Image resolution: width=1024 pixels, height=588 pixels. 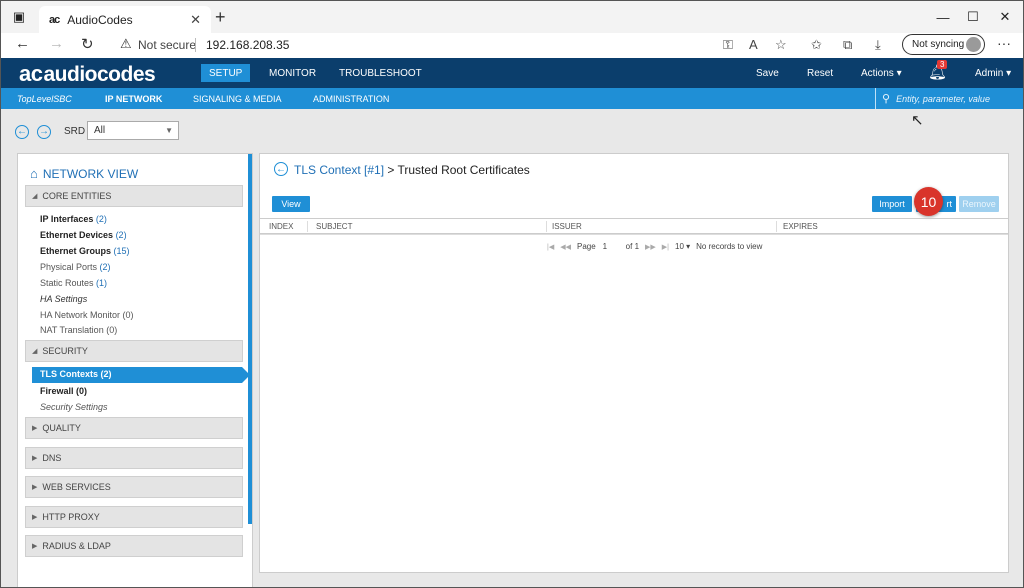 I want to click on page-size-select: 10 ▾, so click(x=682, y=246).